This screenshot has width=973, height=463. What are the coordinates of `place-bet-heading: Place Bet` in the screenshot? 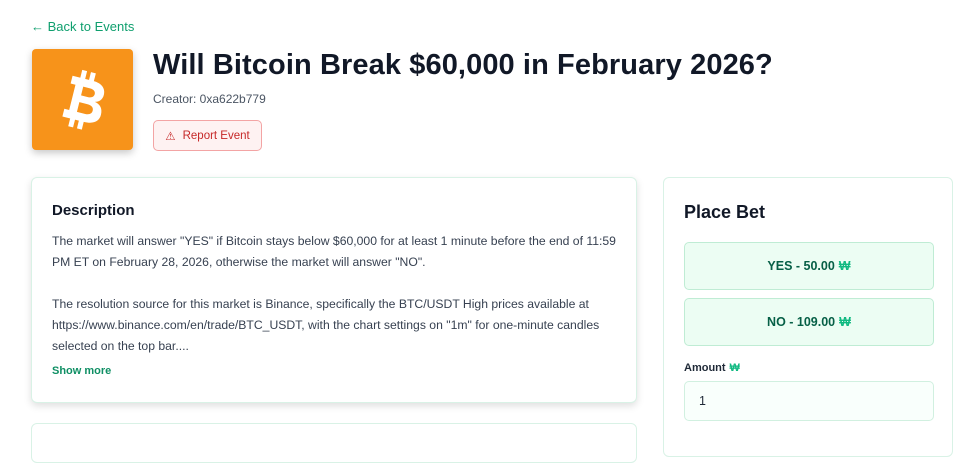 It's located at (725, 212).